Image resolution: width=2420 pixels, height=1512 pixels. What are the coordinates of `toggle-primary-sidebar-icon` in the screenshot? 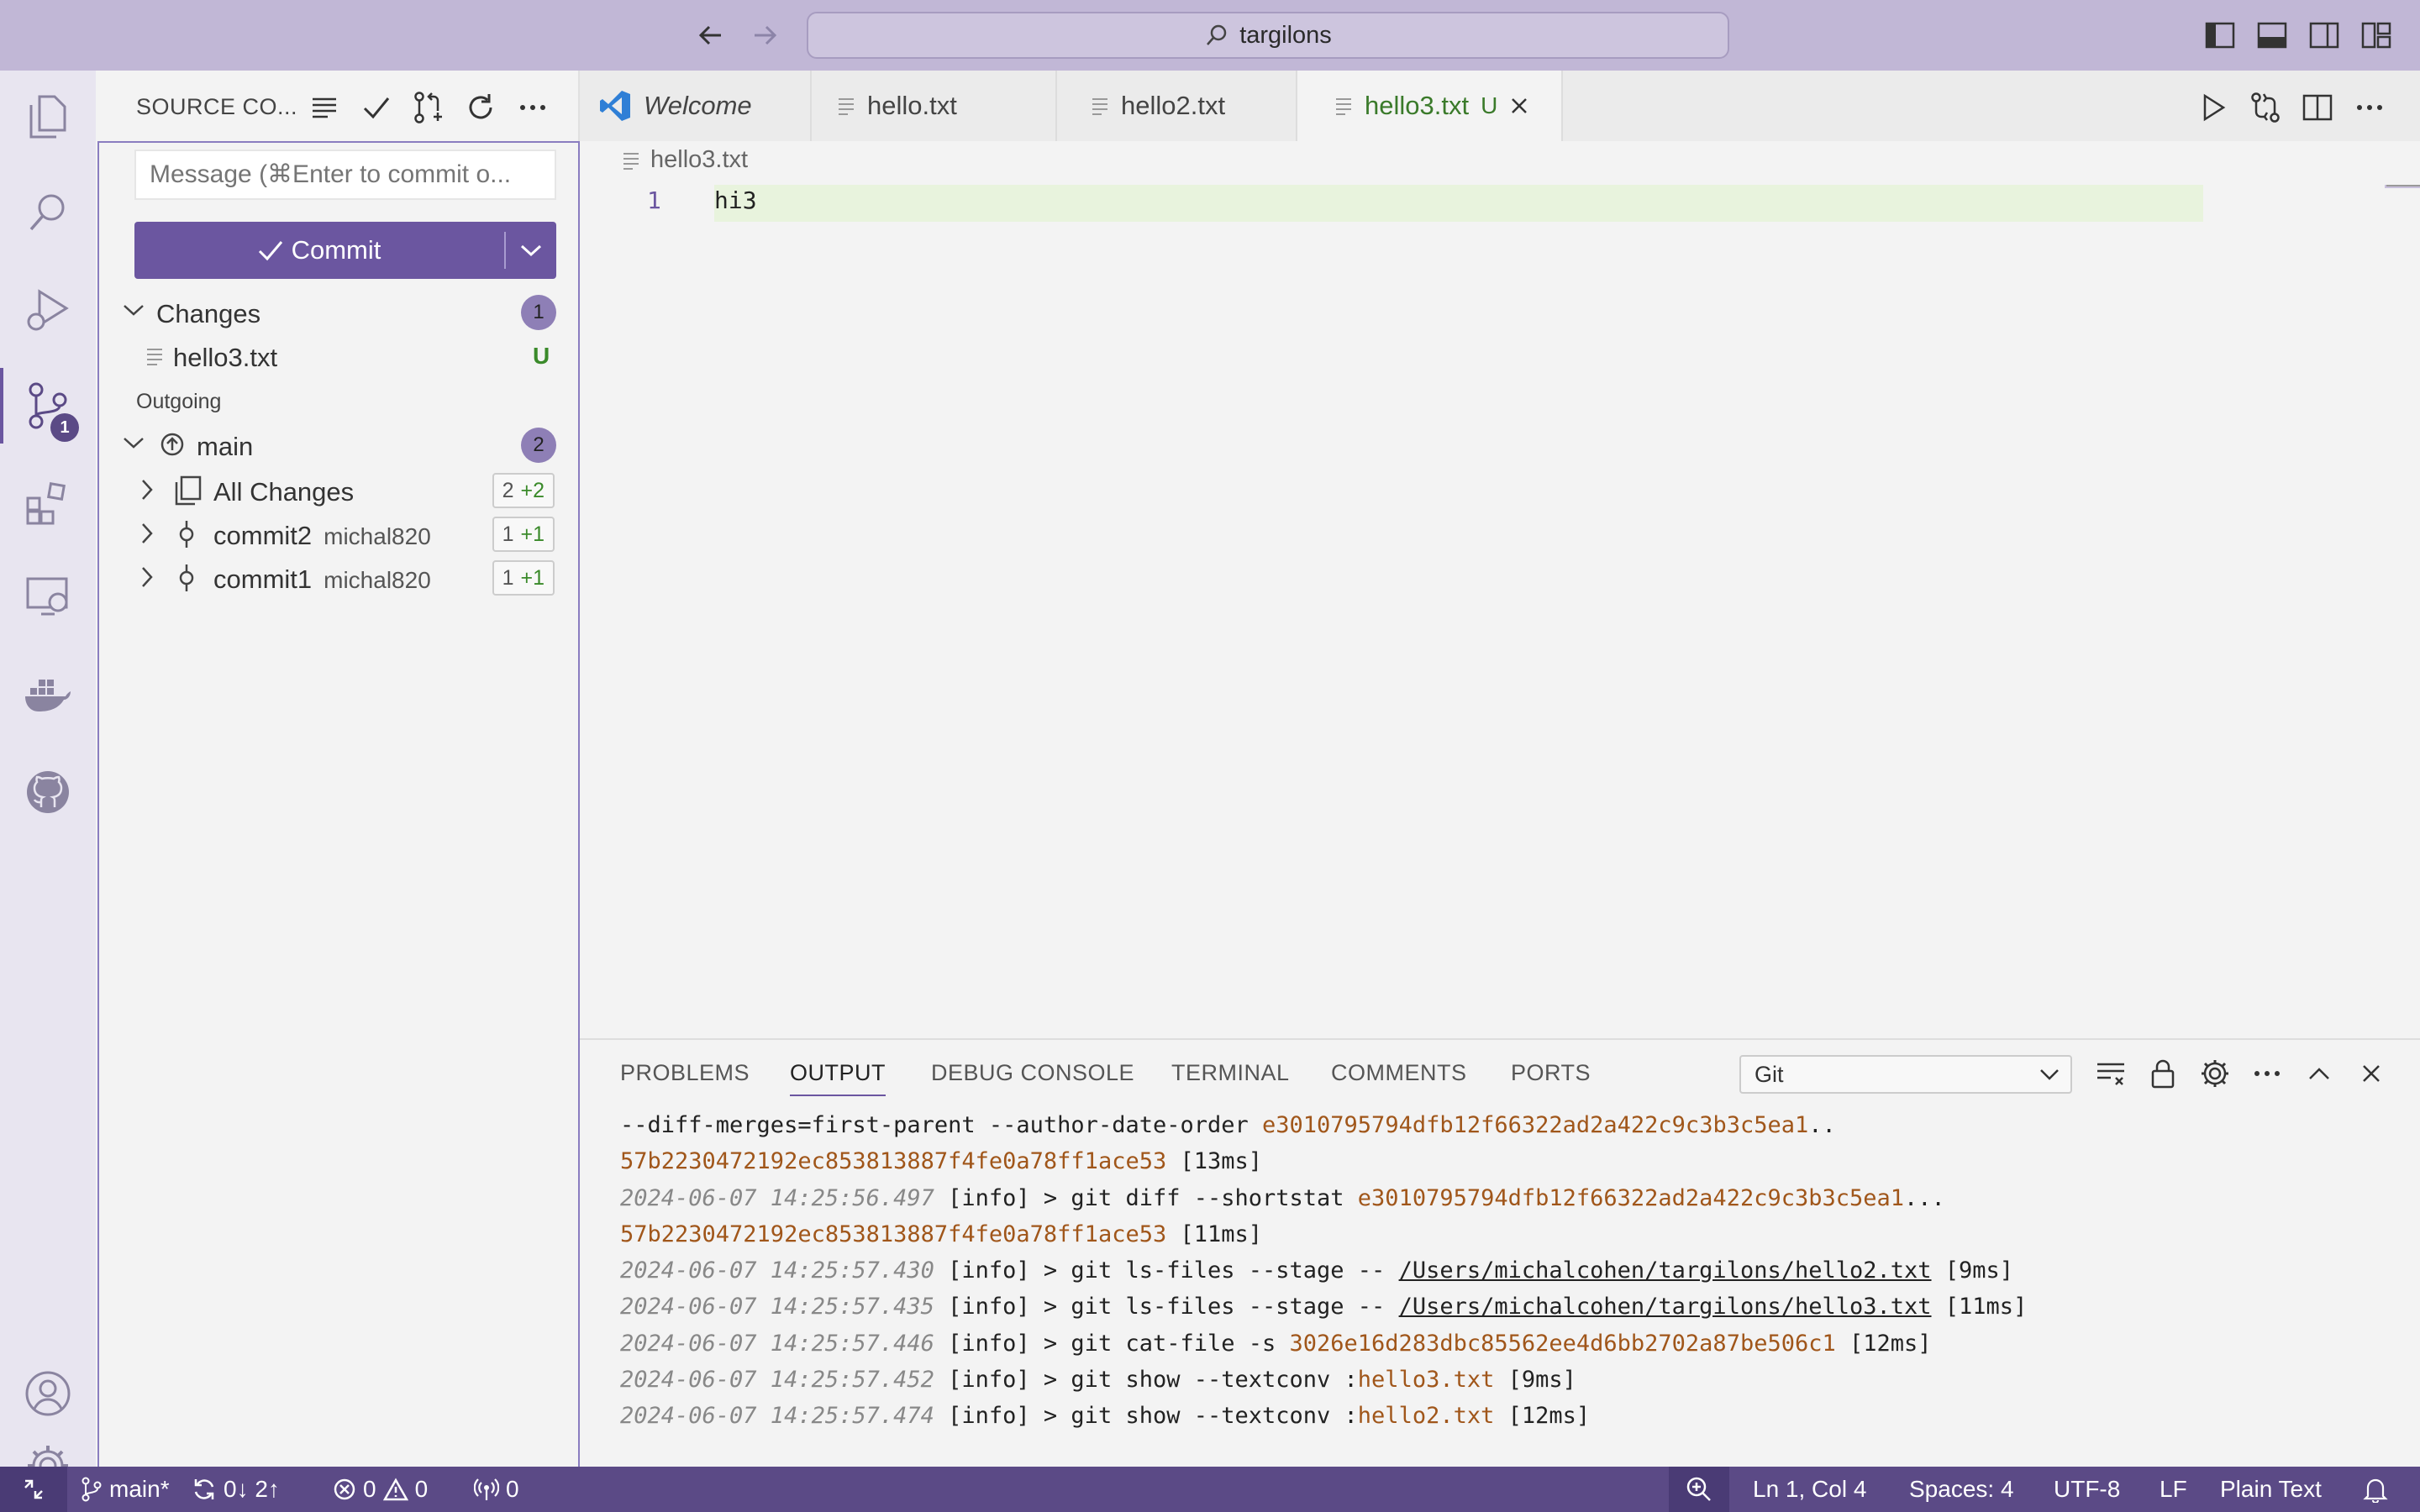 It's located at (2220, 35).